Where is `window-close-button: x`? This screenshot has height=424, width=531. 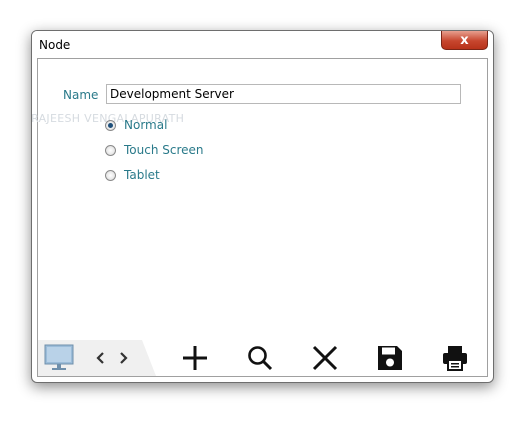 window-close-button: x is located at coordinates (464, 40).